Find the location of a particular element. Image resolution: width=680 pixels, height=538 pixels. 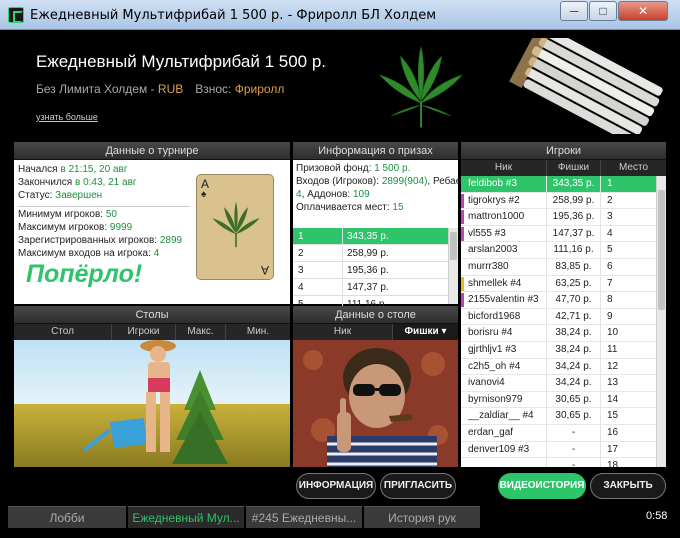

prize-scroll-thumb is located at coordinates (453, 246).